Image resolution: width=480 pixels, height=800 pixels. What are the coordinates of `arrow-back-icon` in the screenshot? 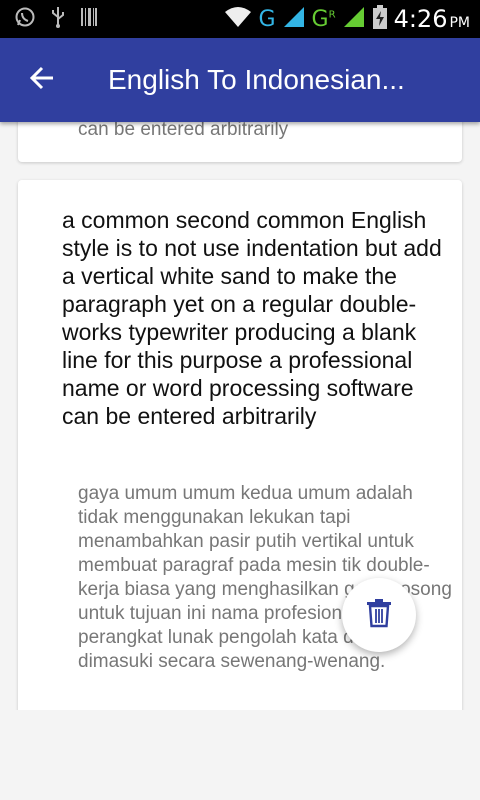 It's located at (42, 80).